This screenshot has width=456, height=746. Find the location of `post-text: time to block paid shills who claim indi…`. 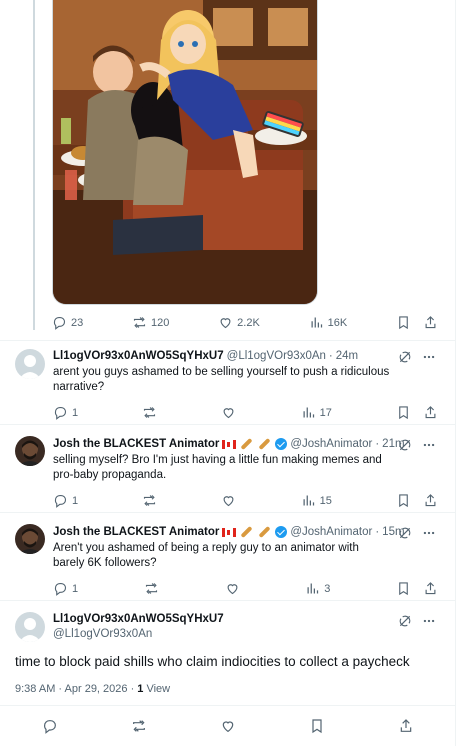

post-text: time to block paid shills who claim indi… is located at coordinates (212, 661).